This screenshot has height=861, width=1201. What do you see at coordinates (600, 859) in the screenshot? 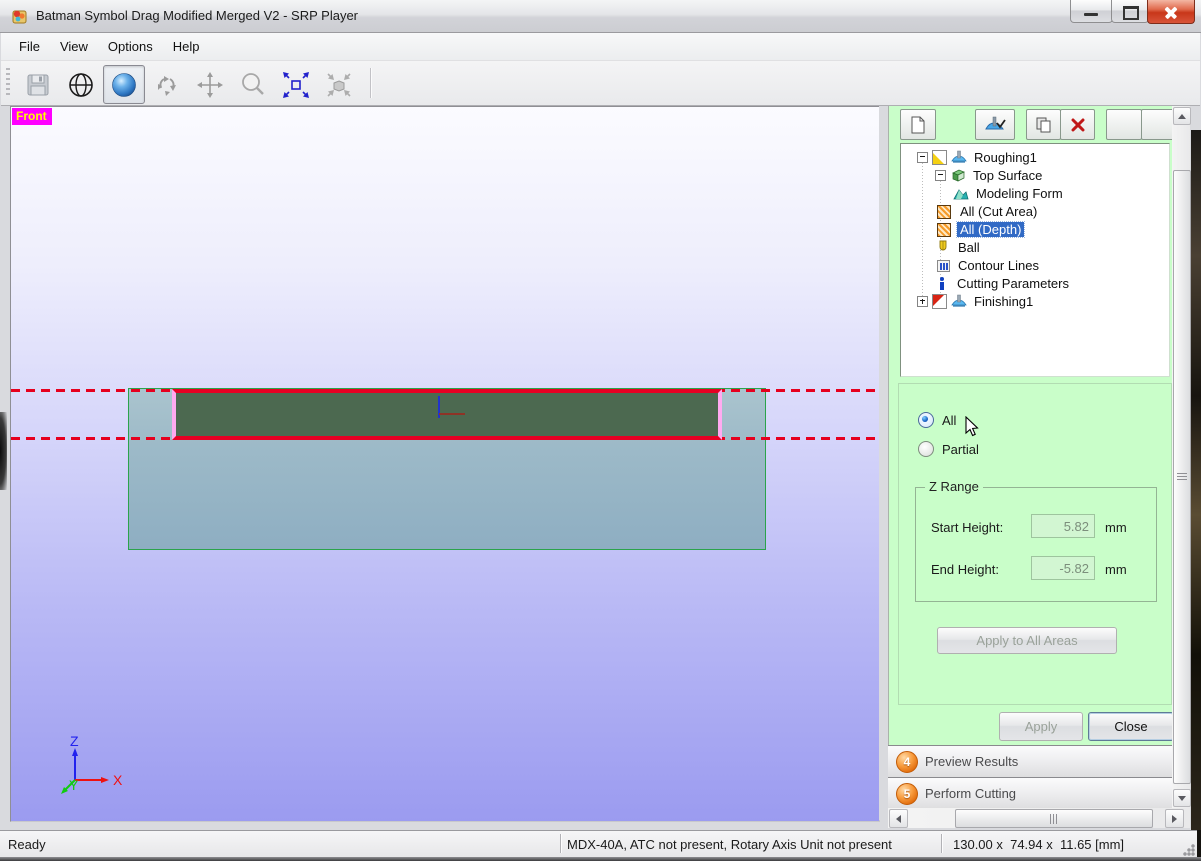
I see `window-bottom-border` at bounding box center [600, 859].